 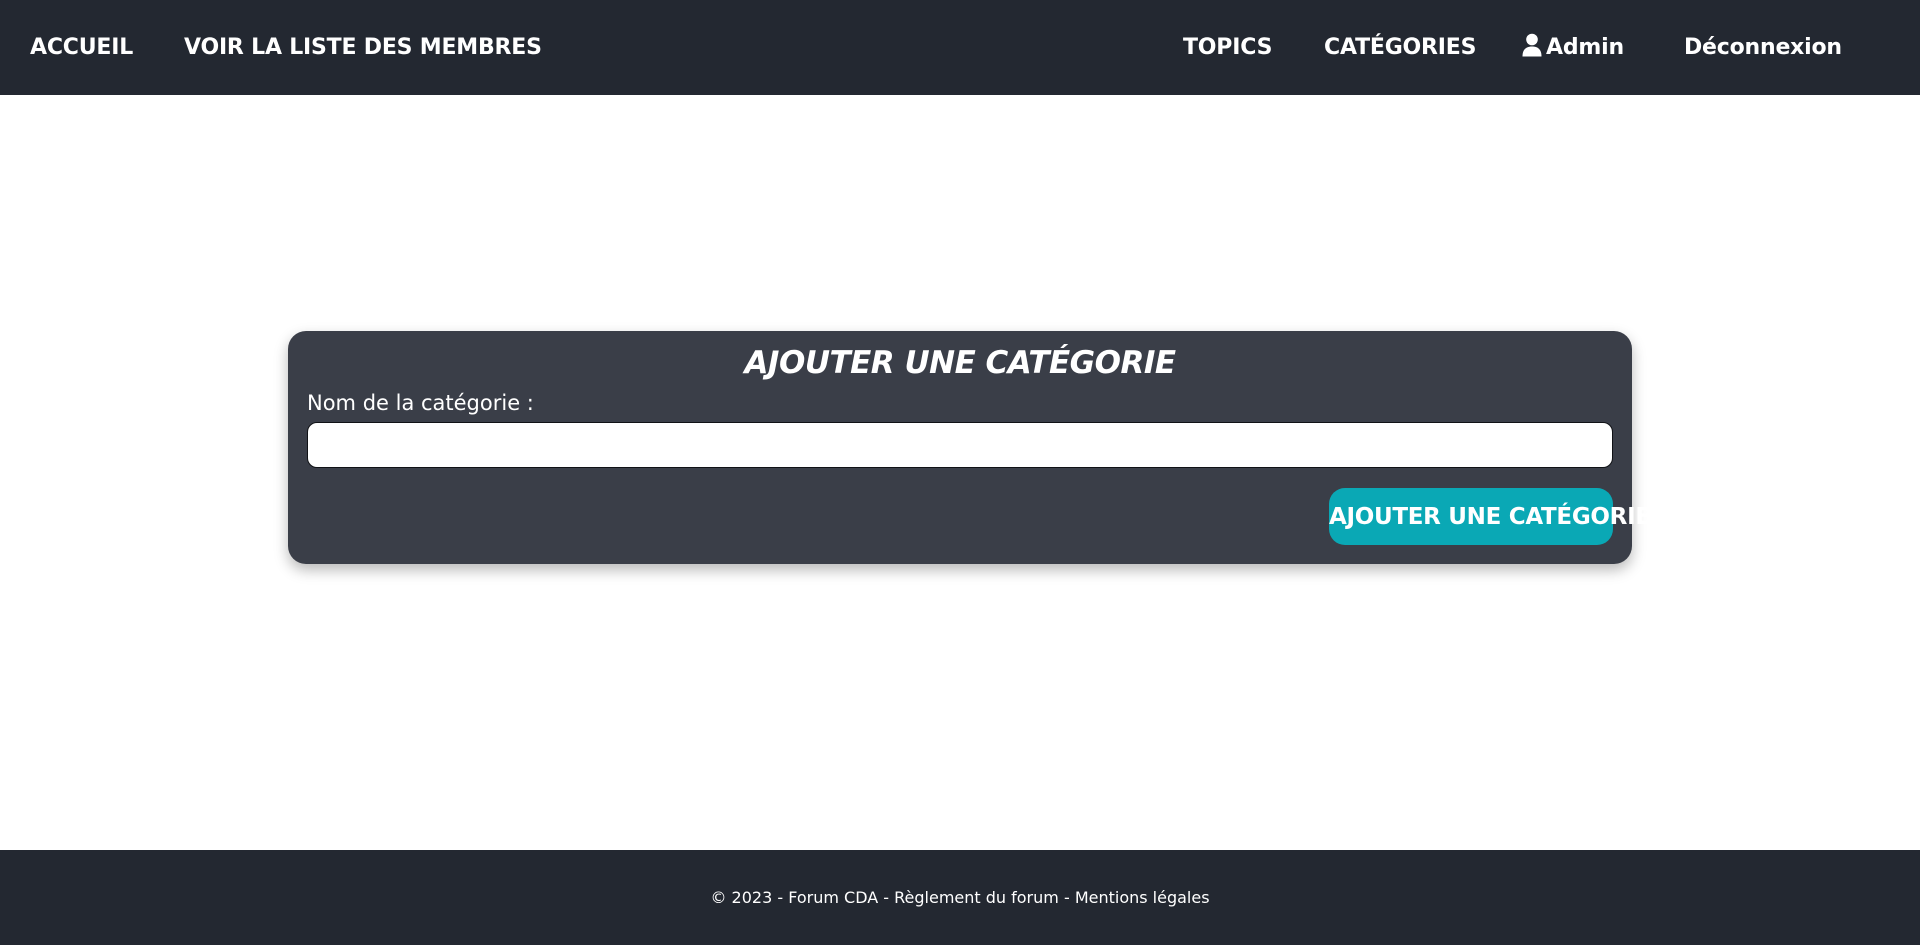 What do you see at coordinates (1142, 897) in the screenshot?
I see `footer-link-legal: Mentions légales` at bounding box center [1142, 897].